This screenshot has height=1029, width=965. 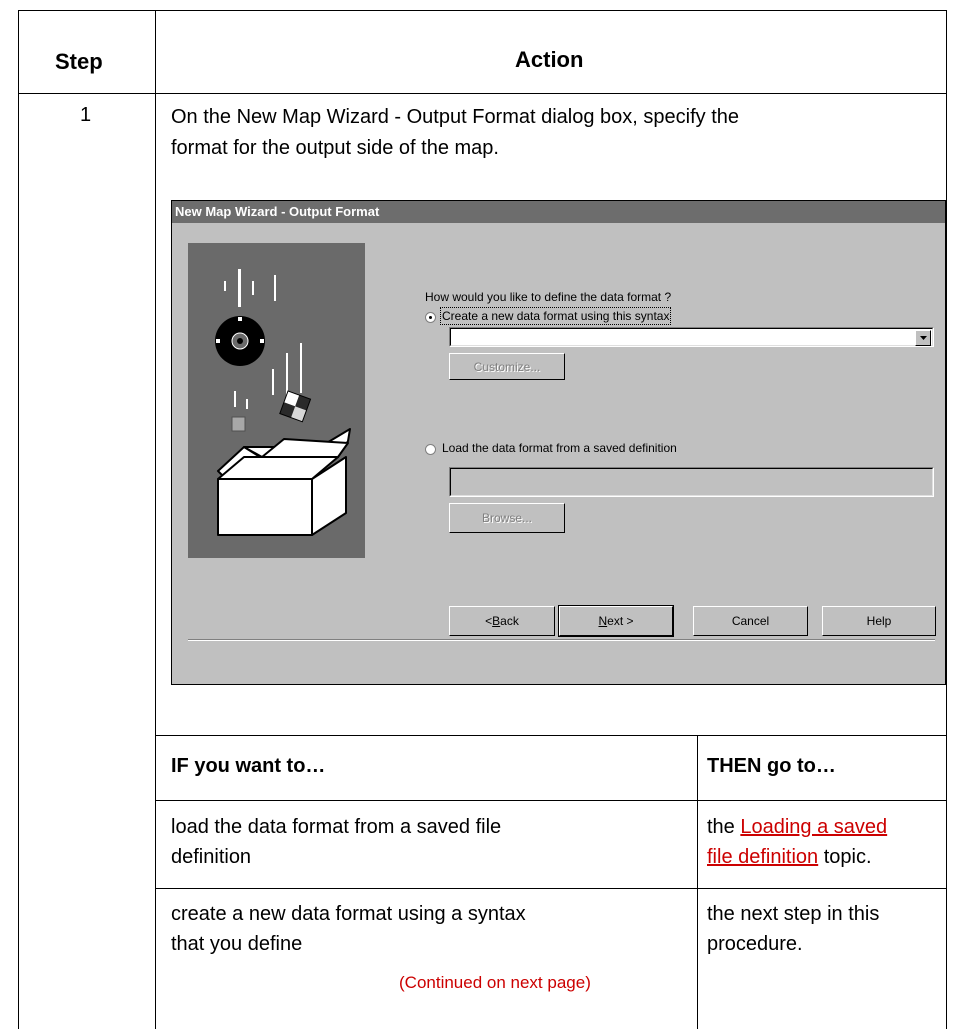 What do you see at coordinates (496, 621) in the screenshot?
I see `back-mnemonic: B` at bounding box center [496, 621].